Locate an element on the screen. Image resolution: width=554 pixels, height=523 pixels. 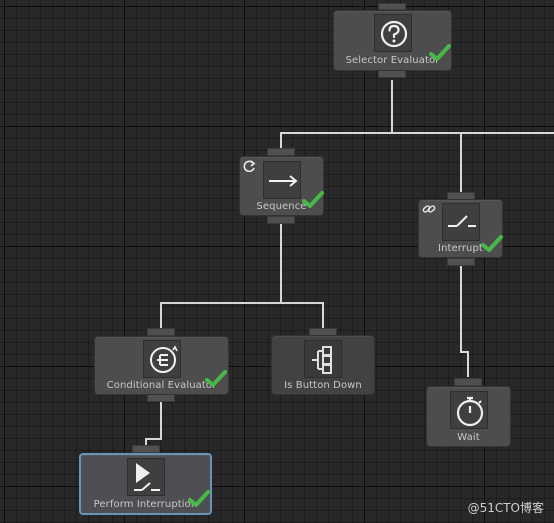
link-icon is located at coordinates (429, 209).